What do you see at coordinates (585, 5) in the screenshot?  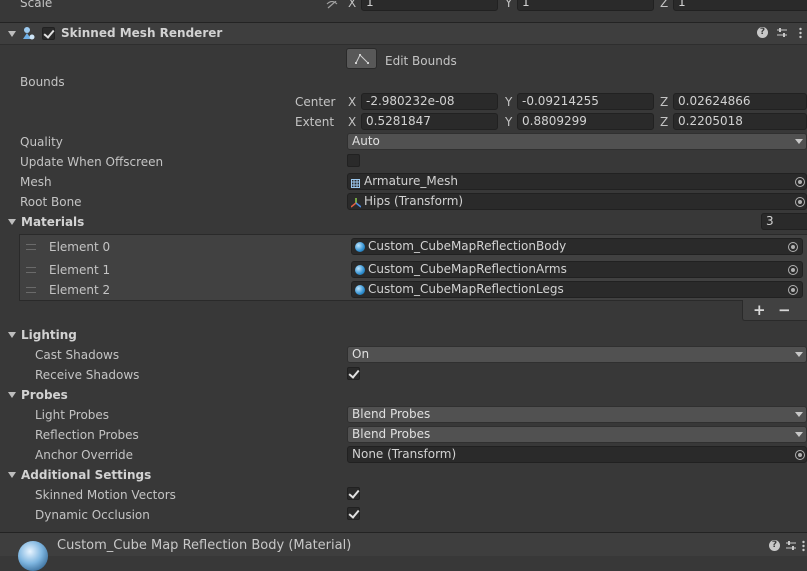 I see `scale-y-field: 1` at bounding box center [585, 5].